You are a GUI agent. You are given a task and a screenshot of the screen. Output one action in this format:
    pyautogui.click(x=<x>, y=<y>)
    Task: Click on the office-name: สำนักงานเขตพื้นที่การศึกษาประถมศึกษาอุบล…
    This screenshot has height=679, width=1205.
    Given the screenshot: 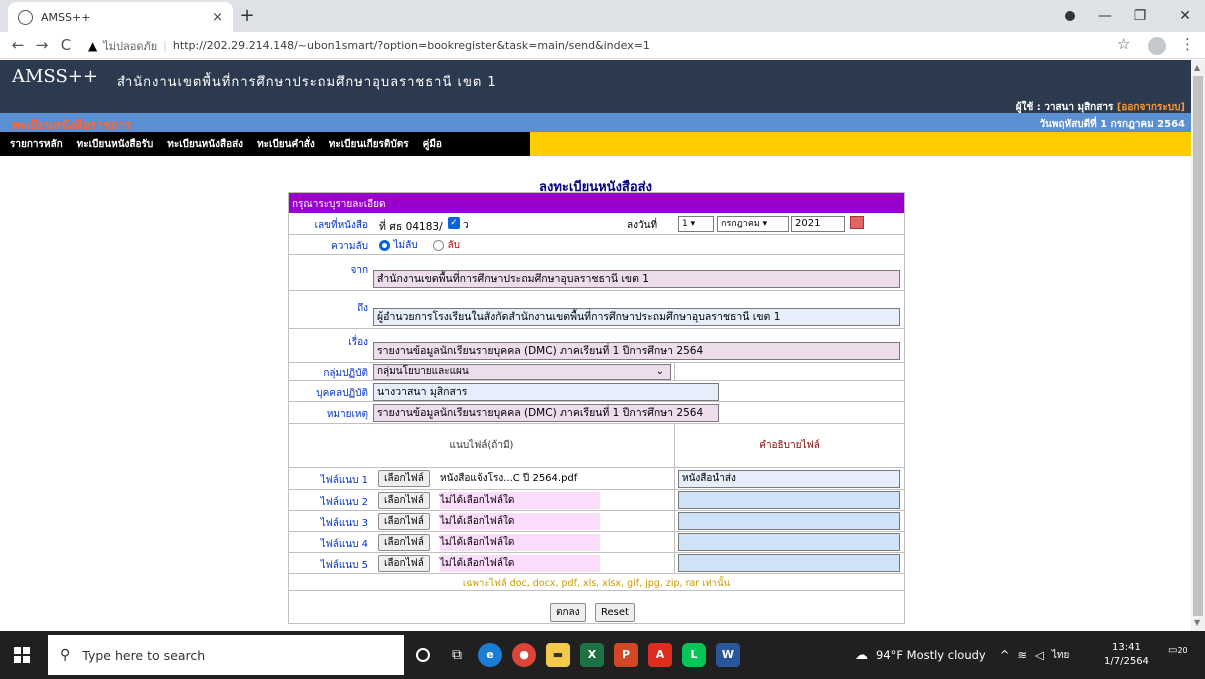 What is the action you would take?
    pyautogui.click(x=307, y=82)
    